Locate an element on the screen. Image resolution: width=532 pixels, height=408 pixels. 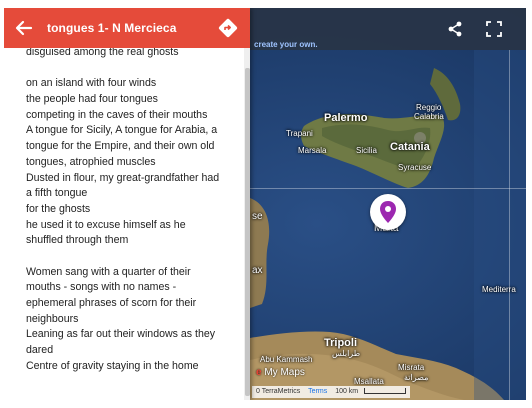
poem-line: competing in the caves of their mouths is located at coordinates (117, 114).